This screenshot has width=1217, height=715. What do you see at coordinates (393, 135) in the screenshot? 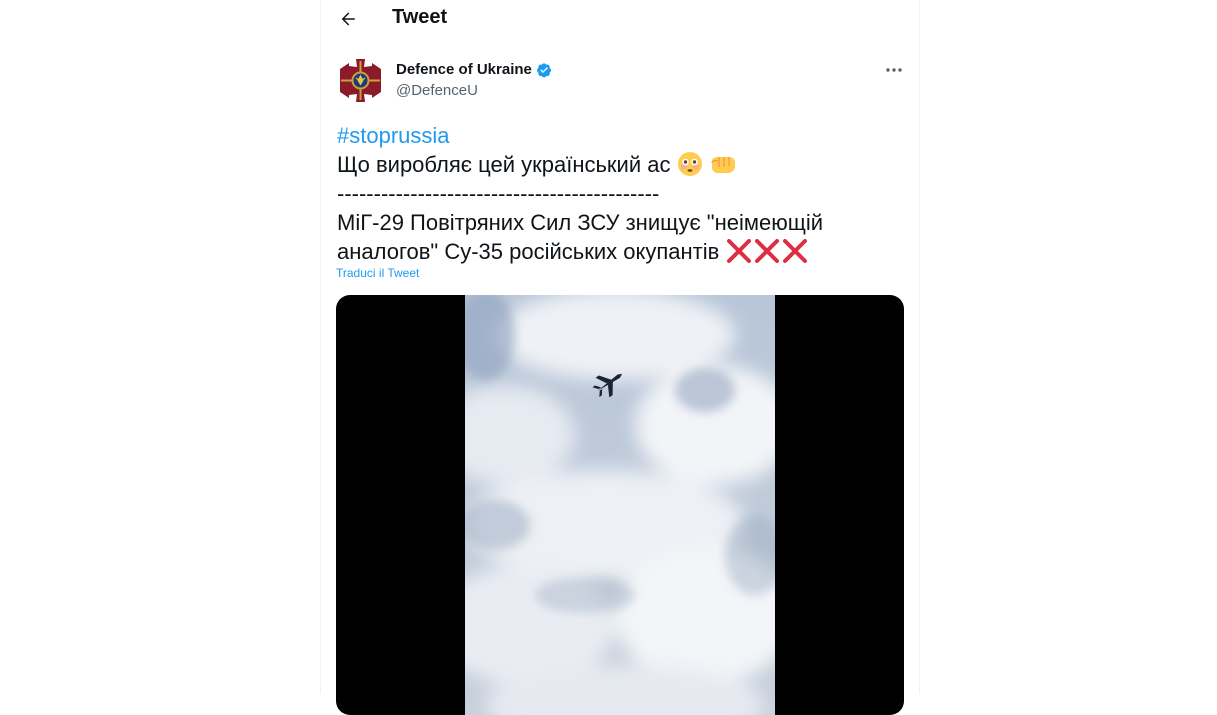
I see `hashtag-link: #stopruss‌ia` at bounding box center [393, 135].